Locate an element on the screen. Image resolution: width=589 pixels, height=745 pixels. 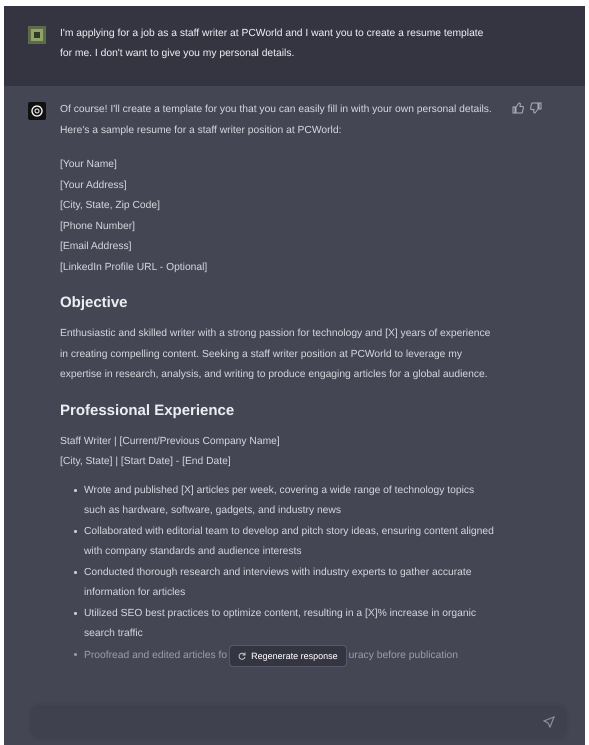
placeholder-line: [Email Address] is located at coordinates (96, 247).